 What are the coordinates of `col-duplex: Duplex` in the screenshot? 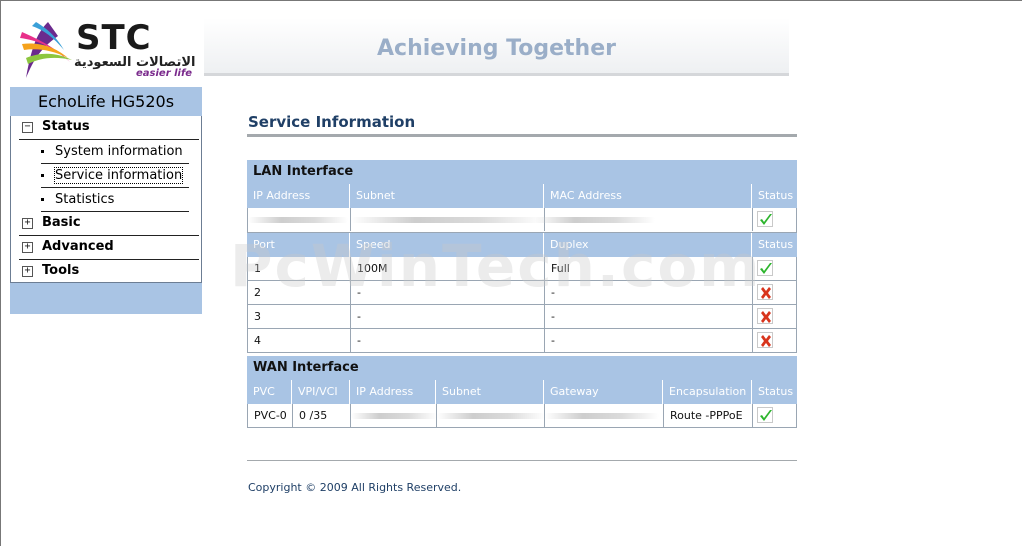 It's located at (648, 245).